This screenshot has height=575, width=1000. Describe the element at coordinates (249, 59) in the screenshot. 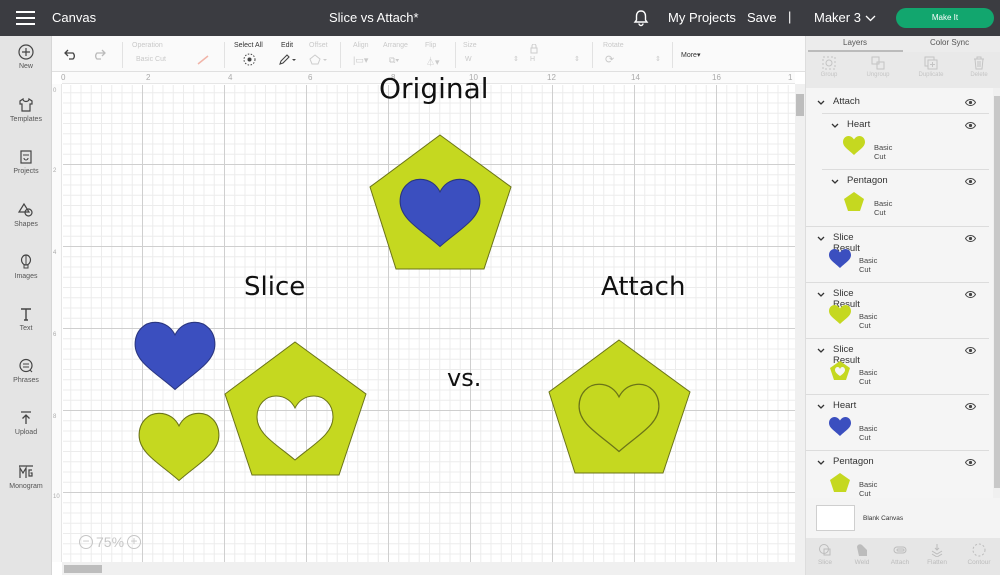

I see `select-all-icon` at that location.